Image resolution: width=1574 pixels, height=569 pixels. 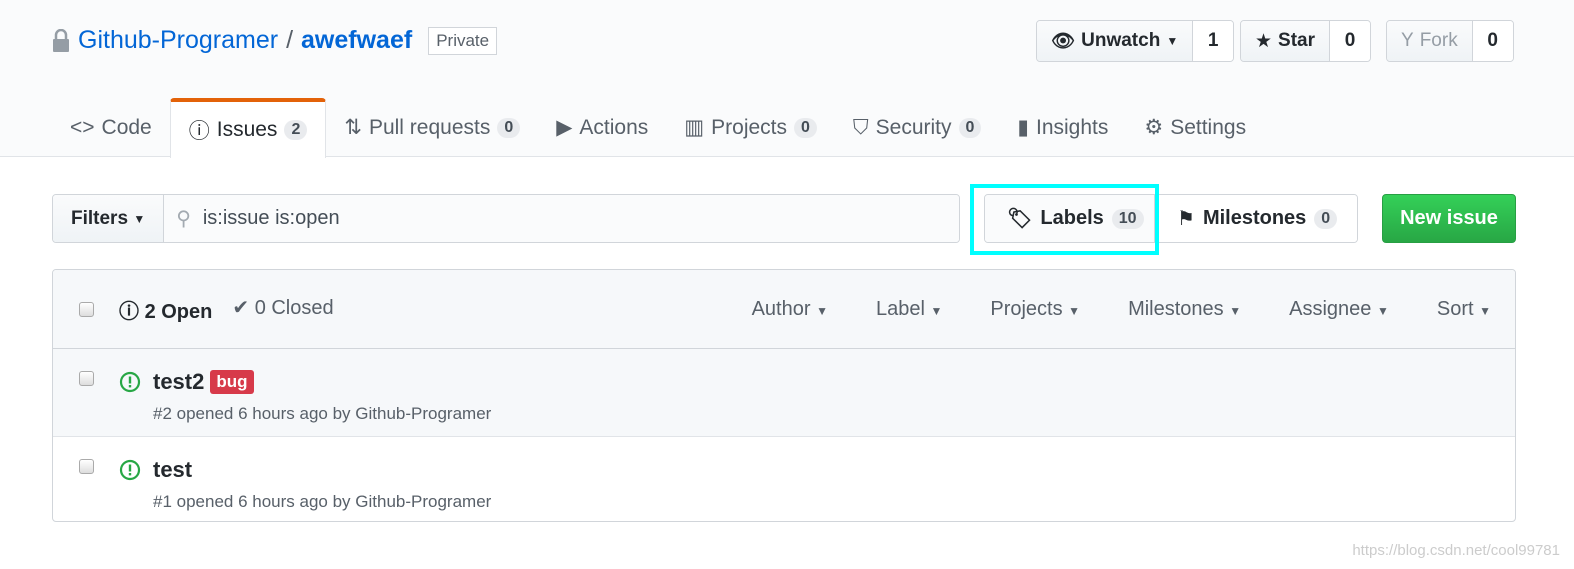 What do you see at coordinates (356, 40) in the screenshot?
I see `repo-name-link: awefwaef` at bounding box center [356, 40].